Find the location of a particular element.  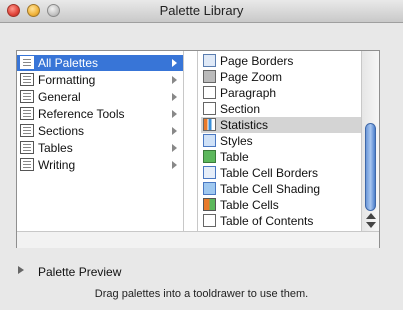

category-item-sections: Sections is located at coordinates (100, 131).